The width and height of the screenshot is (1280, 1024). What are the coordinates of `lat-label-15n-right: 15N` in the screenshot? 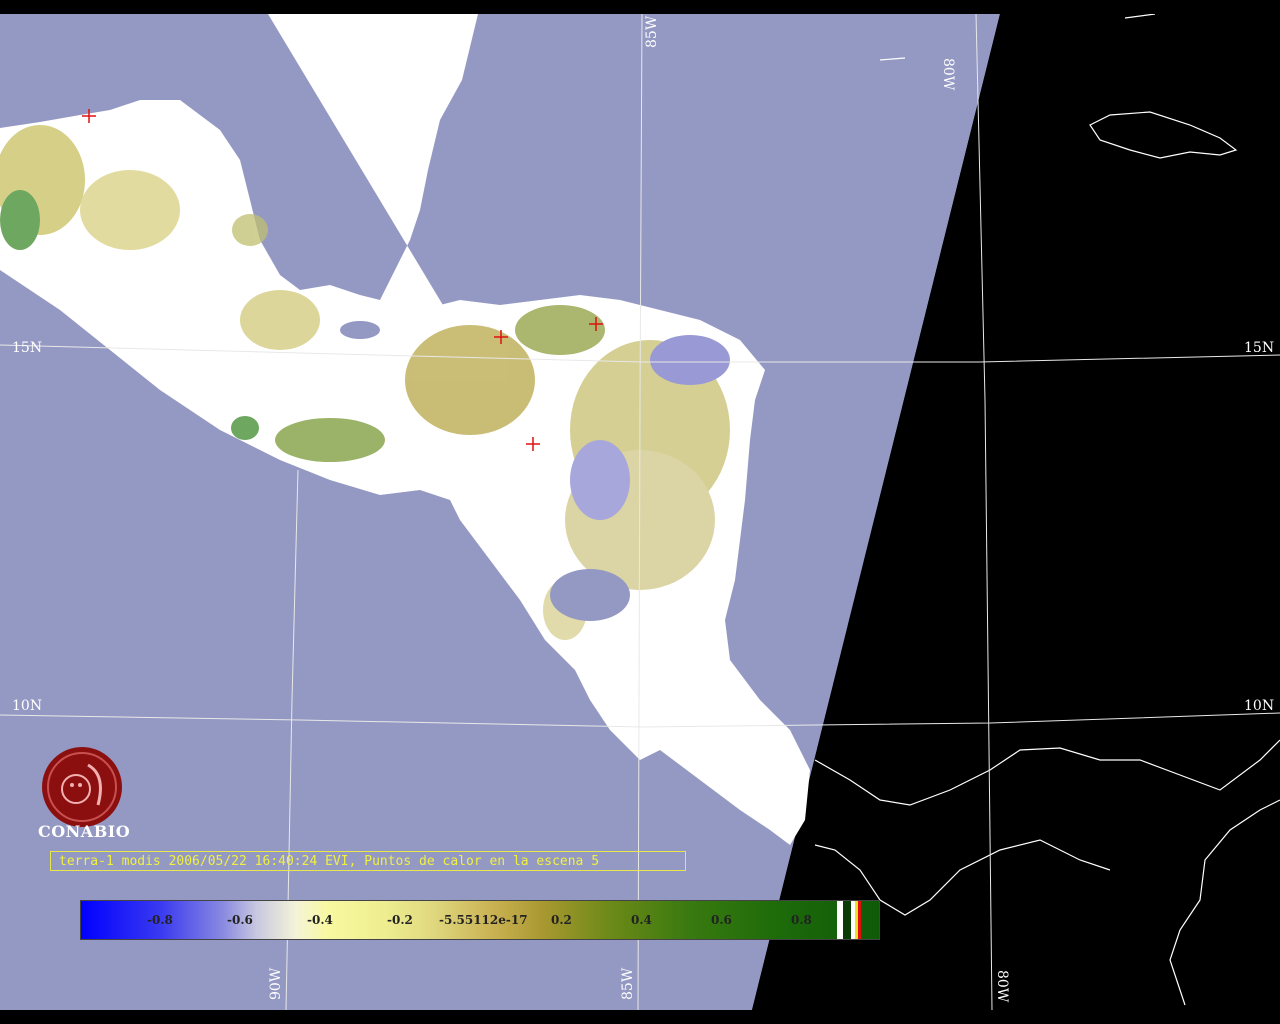 It's located at (1259, 348).